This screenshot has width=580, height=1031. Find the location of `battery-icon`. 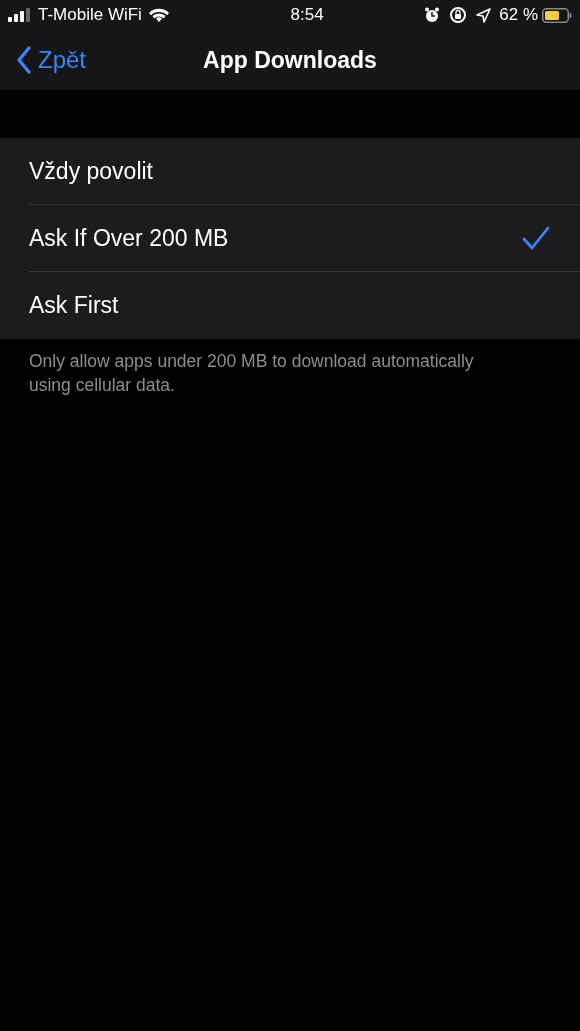

battery-icon is located at coordinates (557, 15).